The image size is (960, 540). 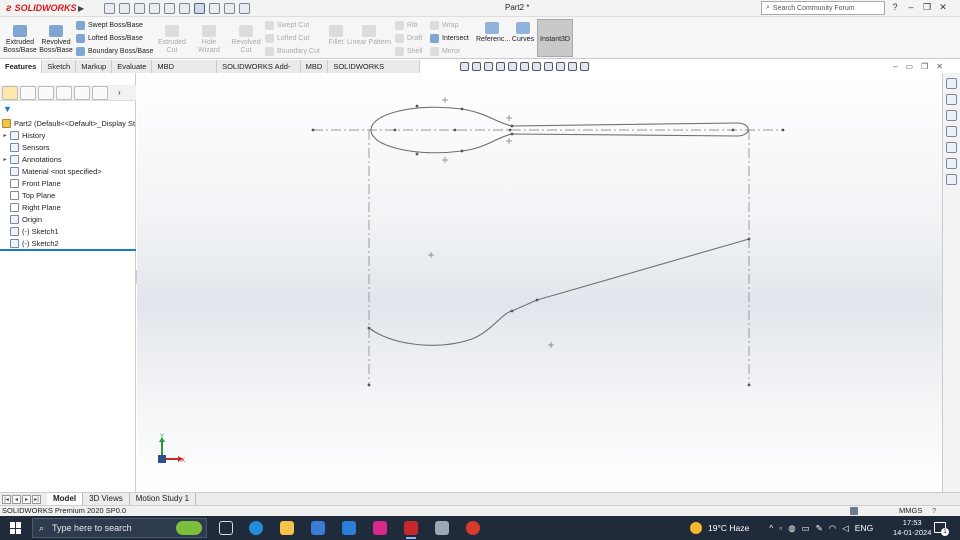 I want to click on display-style-icon, so click(x=536, y=66).